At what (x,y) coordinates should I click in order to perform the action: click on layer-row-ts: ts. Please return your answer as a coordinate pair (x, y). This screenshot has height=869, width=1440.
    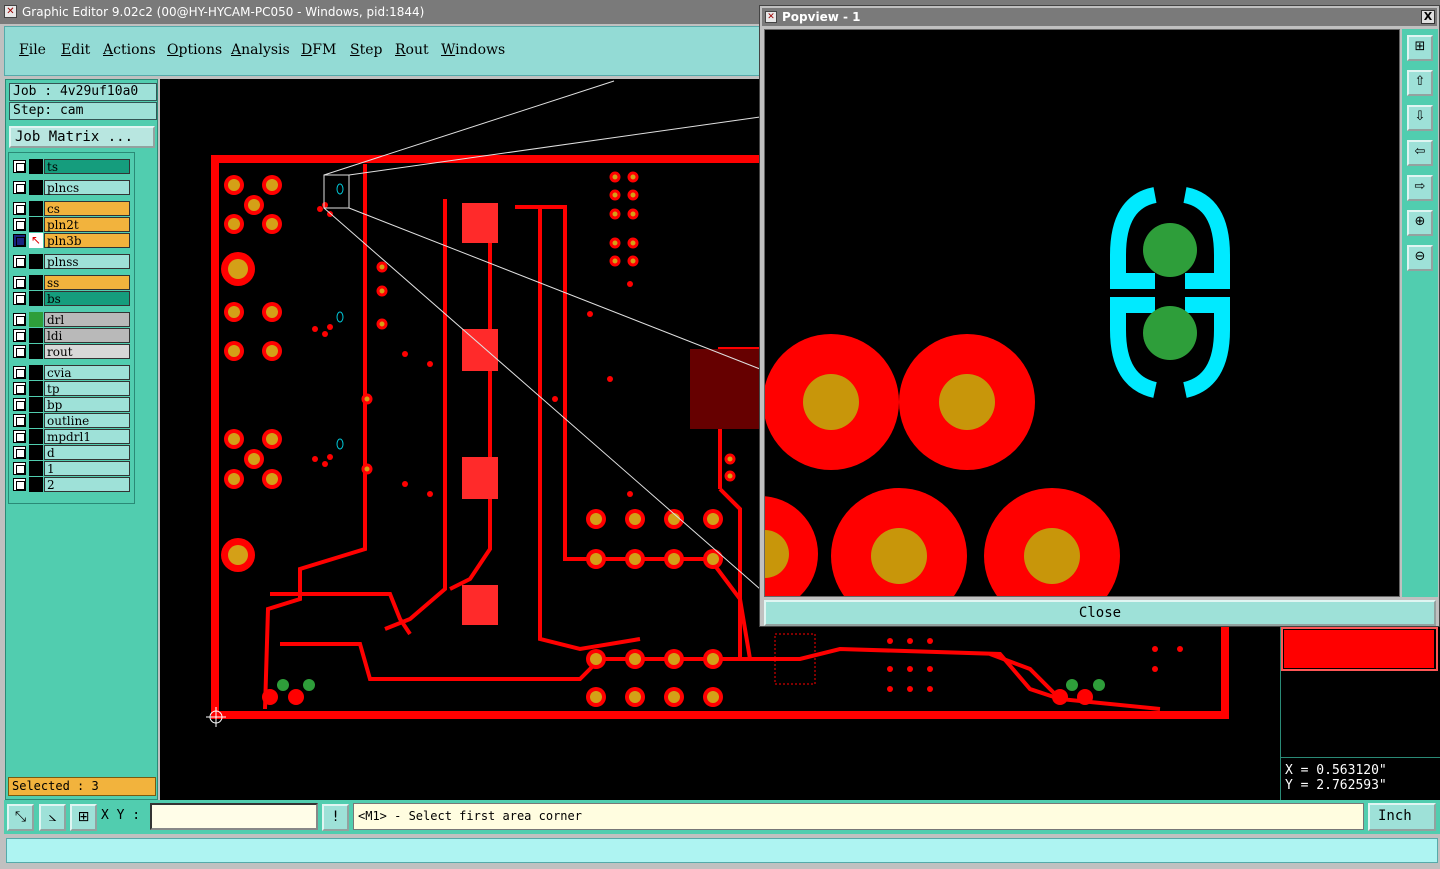
    Looking at the image, I should click on (72, 166).